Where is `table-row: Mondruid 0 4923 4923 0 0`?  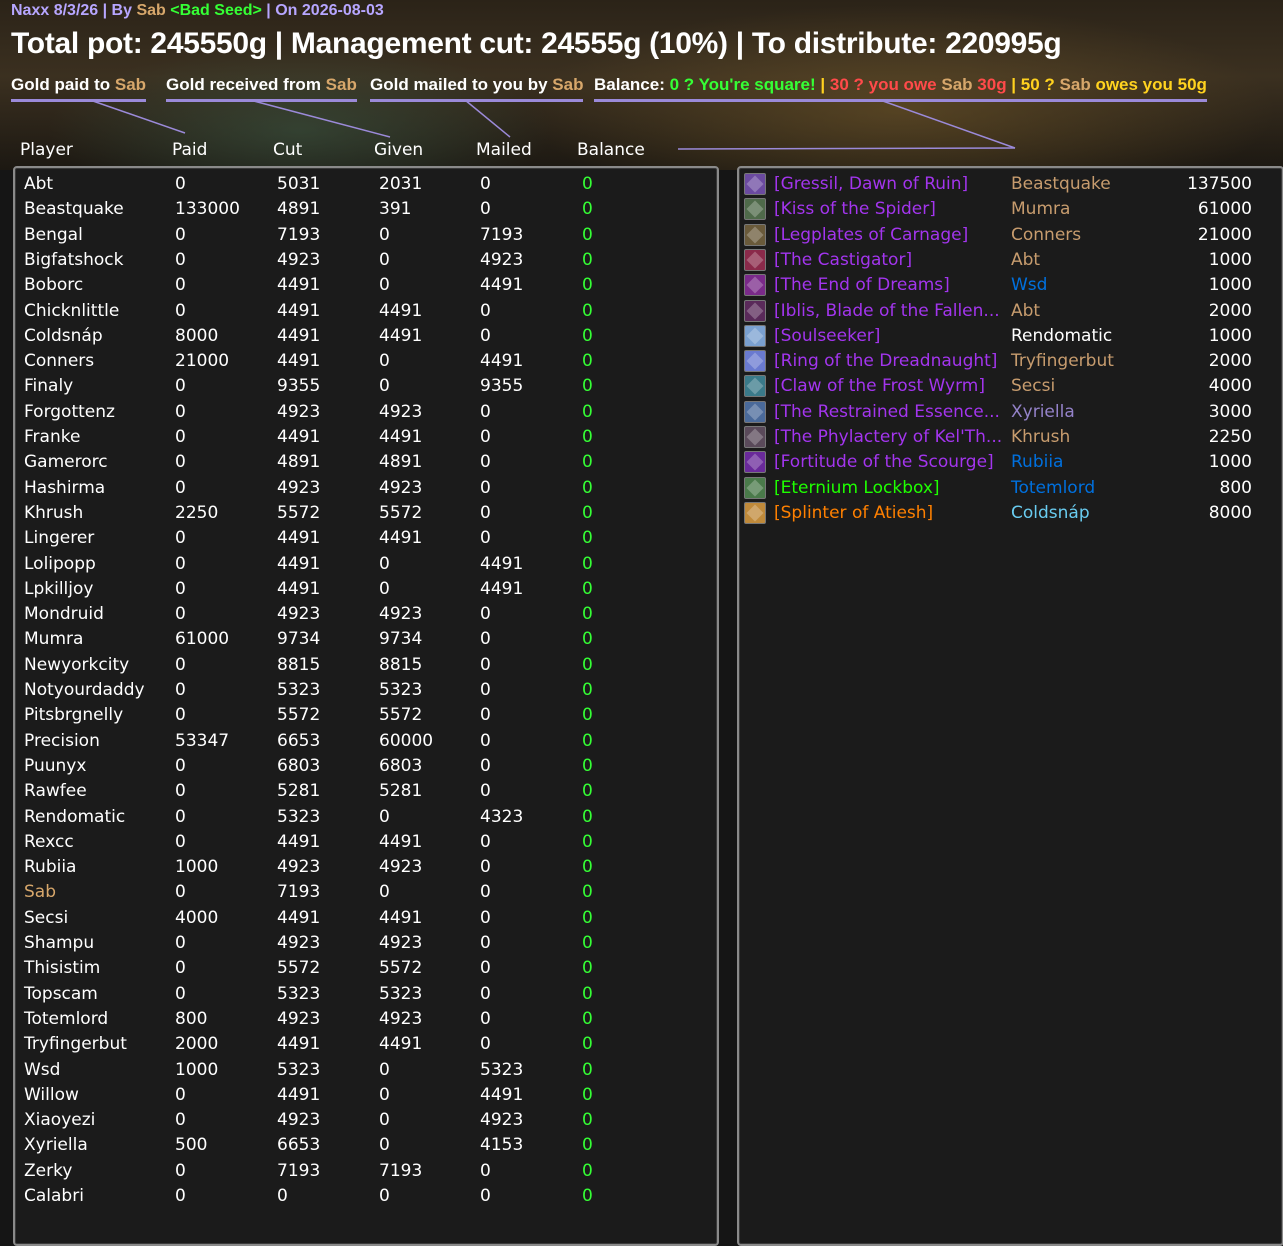
table-row: Mondruid 0 4923 4923 0 0 is located at coordinates (365, 614).